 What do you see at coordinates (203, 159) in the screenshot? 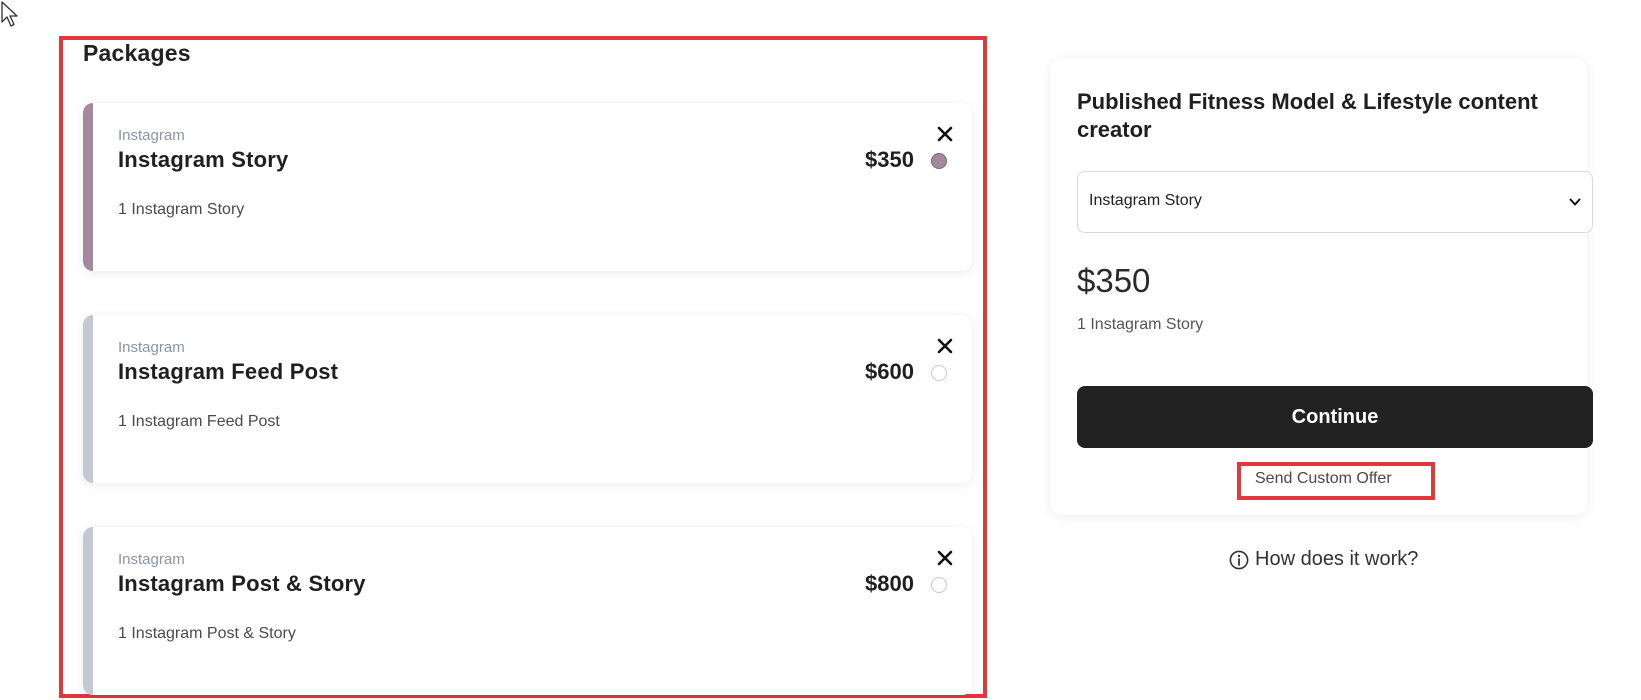
I see `package-name: Instagram Story` at bounding box center [203, 159].